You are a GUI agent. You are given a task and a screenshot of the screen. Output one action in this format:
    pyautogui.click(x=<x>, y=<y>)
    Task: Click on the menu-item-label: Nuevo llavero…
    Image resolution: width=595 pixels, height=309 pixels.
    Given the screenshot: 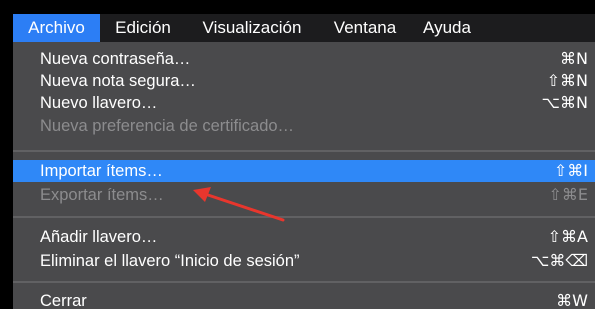 What is the action you would take?
    pyautogui.click(x=99, y=103)
    